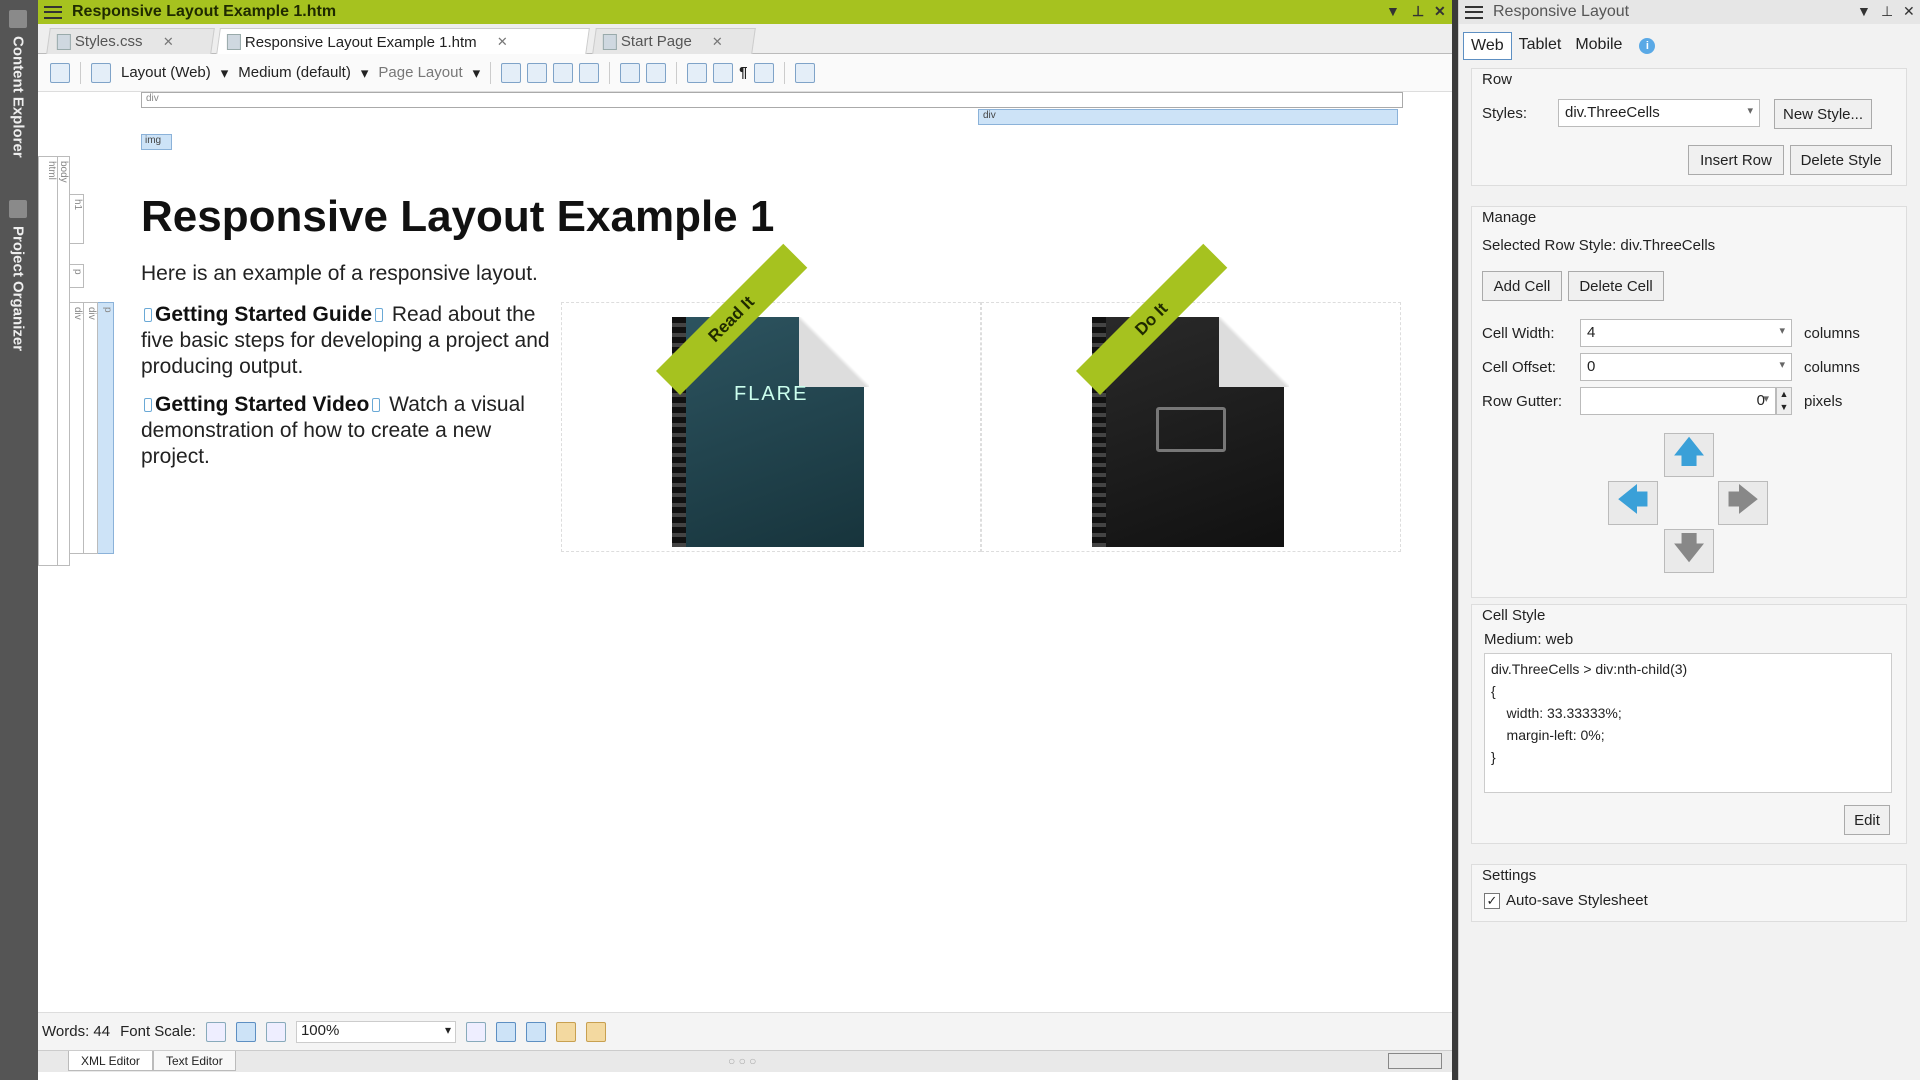  Describe the element at coordinates (294, 72) in the screenshot. I see `medium-dropdown: Medium (default)` at that location.